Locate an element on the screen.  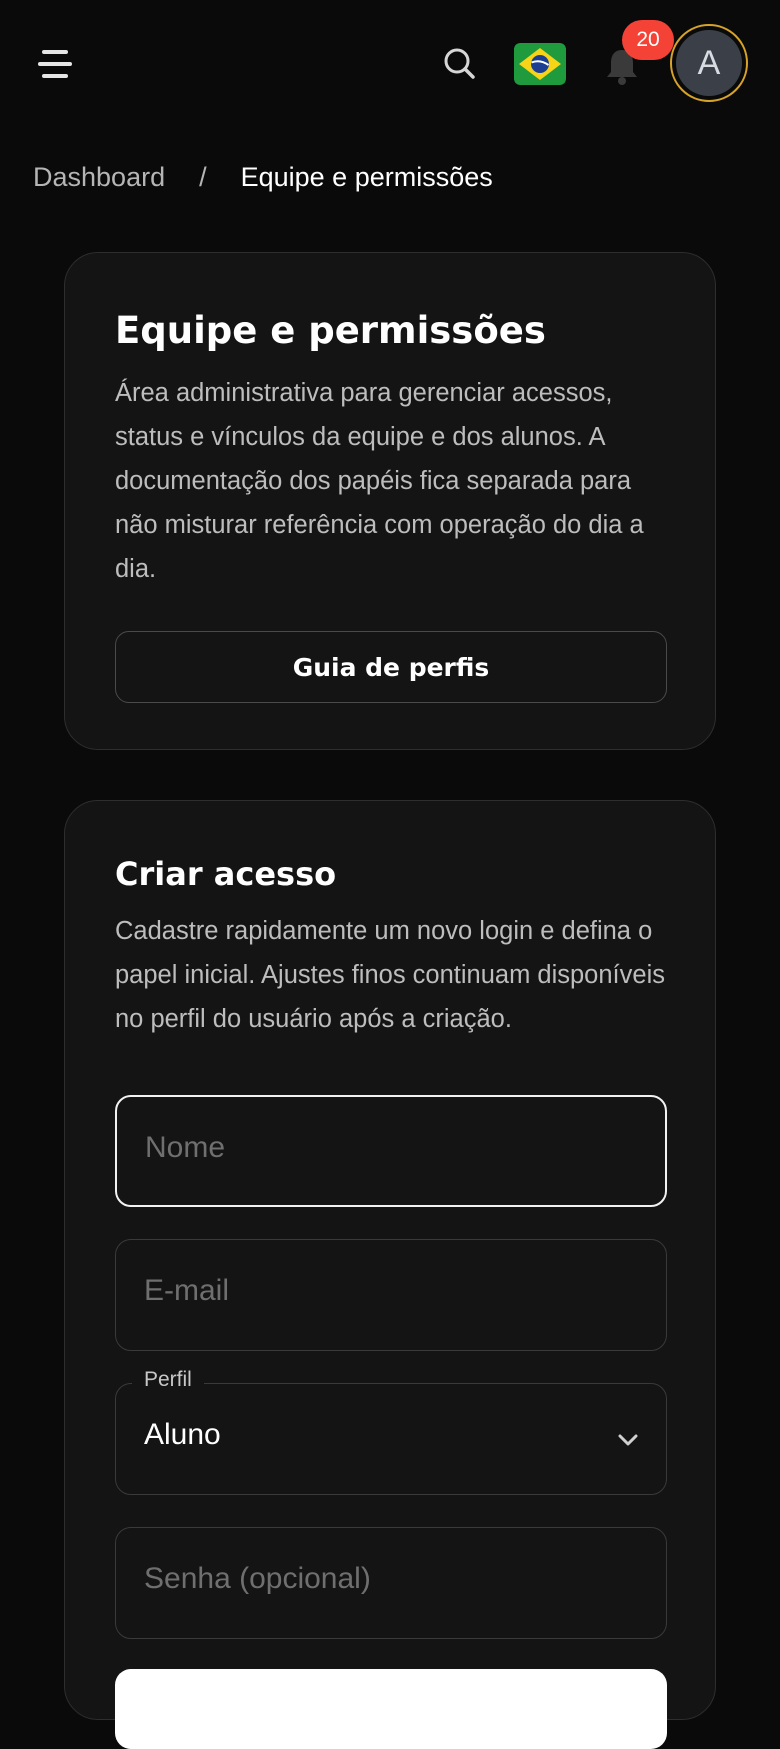
notification-badge: 20 is located at coordinates (648, 40).